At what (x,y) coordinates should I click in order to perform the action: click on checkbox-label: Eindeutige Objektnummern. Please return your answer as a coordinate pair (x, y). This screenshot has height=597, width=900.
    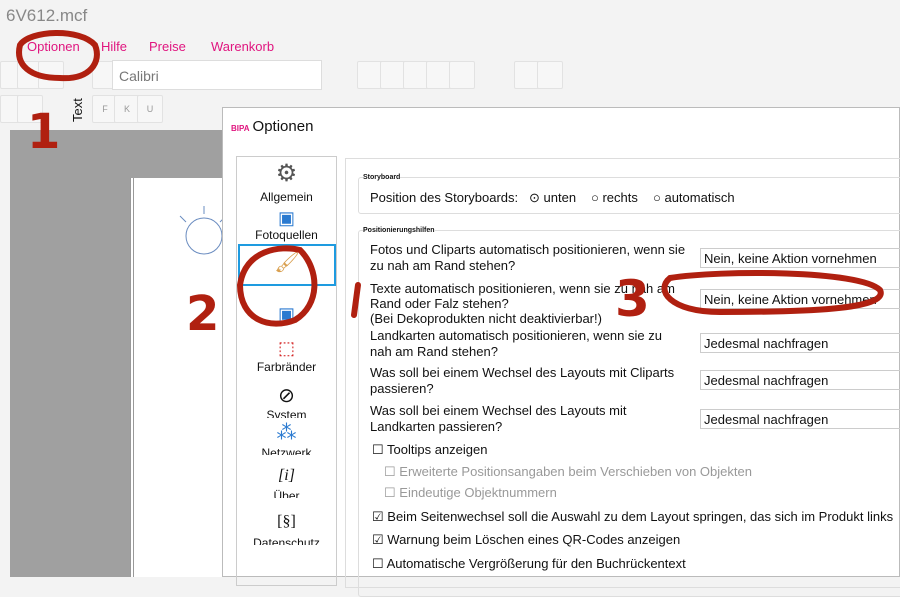
    Looking at the image, I should click on (478, 492).